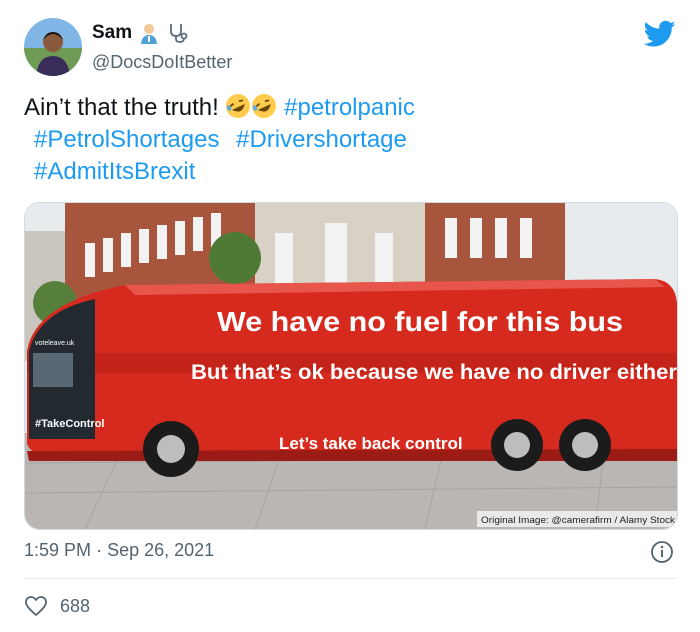 Image resolution: width=700 pixels, height=632 pixels. What do you see at coordinates (662, 552) in the screenshot?
I see `info-icon` at bounding box center [662, 552].